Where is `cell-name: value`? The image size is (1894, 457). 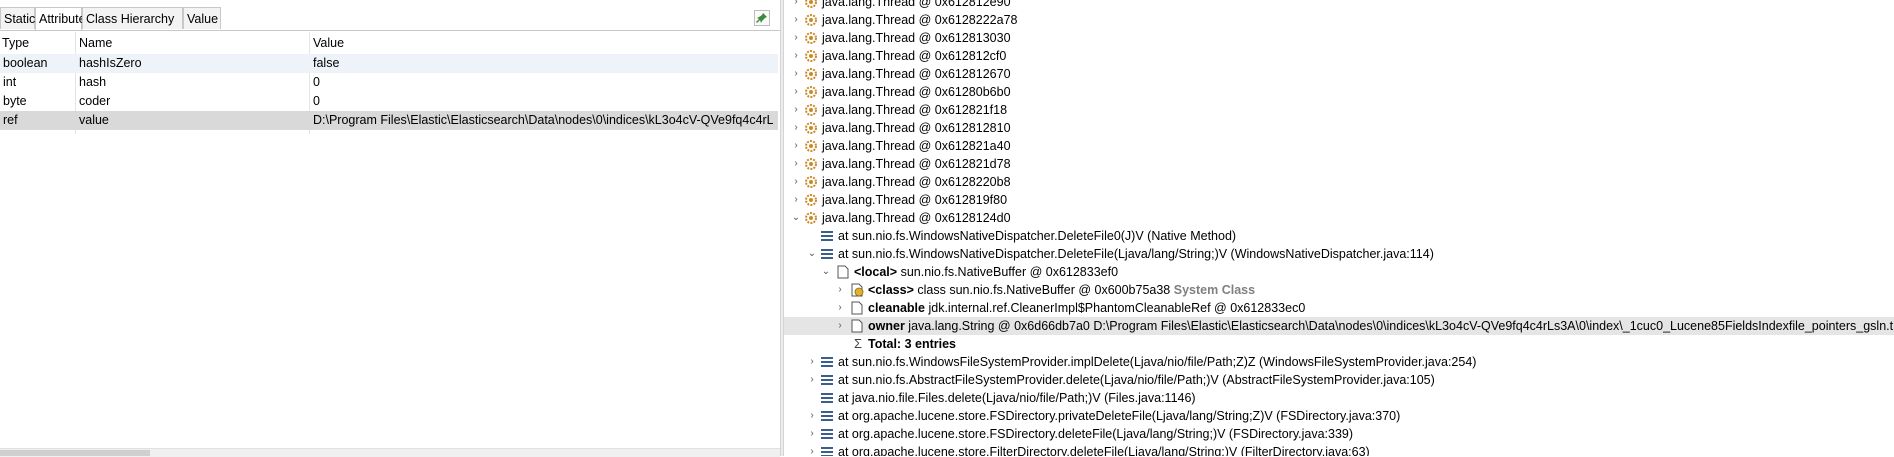 cell-name: value is located at coordinates (94, 120).